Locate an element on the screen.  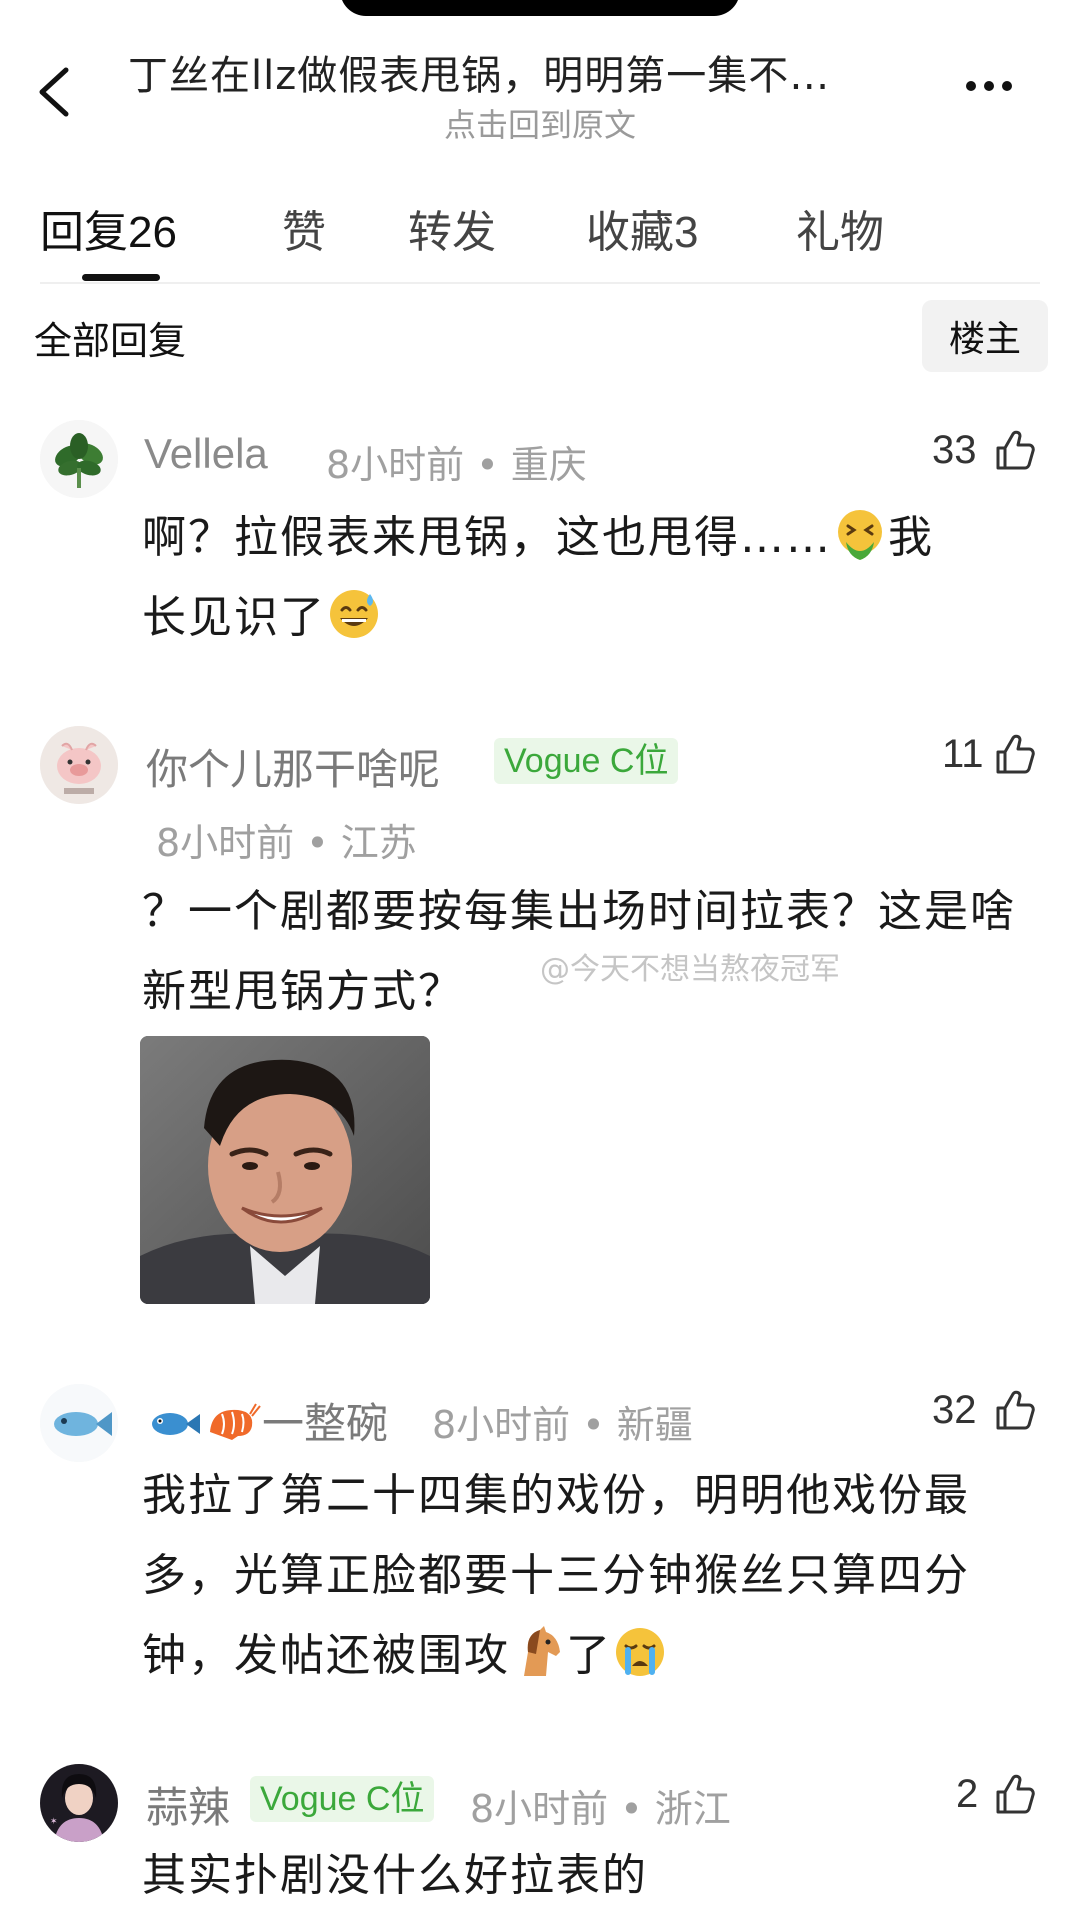
crying-emoji-icon is located at coordinates (640, 1652).